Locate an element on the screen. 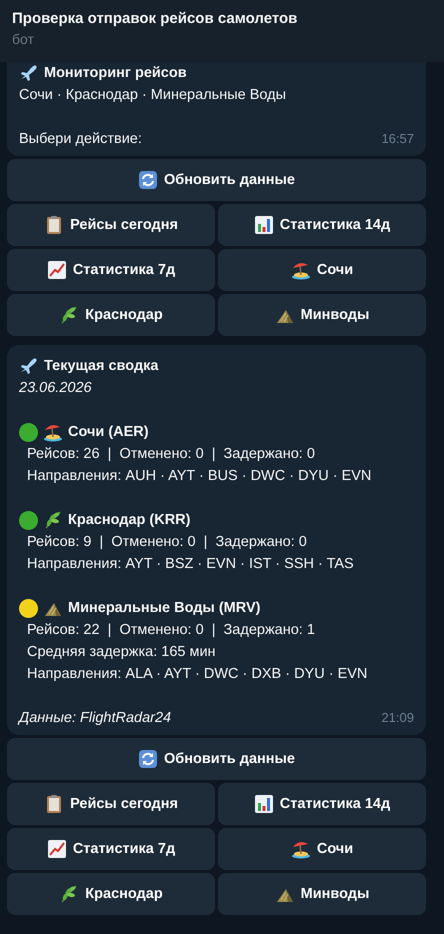  city-stats: Направления: AUH · AYT · BUS · DWC · DYU · EVN is located at coordinates (199, 476).